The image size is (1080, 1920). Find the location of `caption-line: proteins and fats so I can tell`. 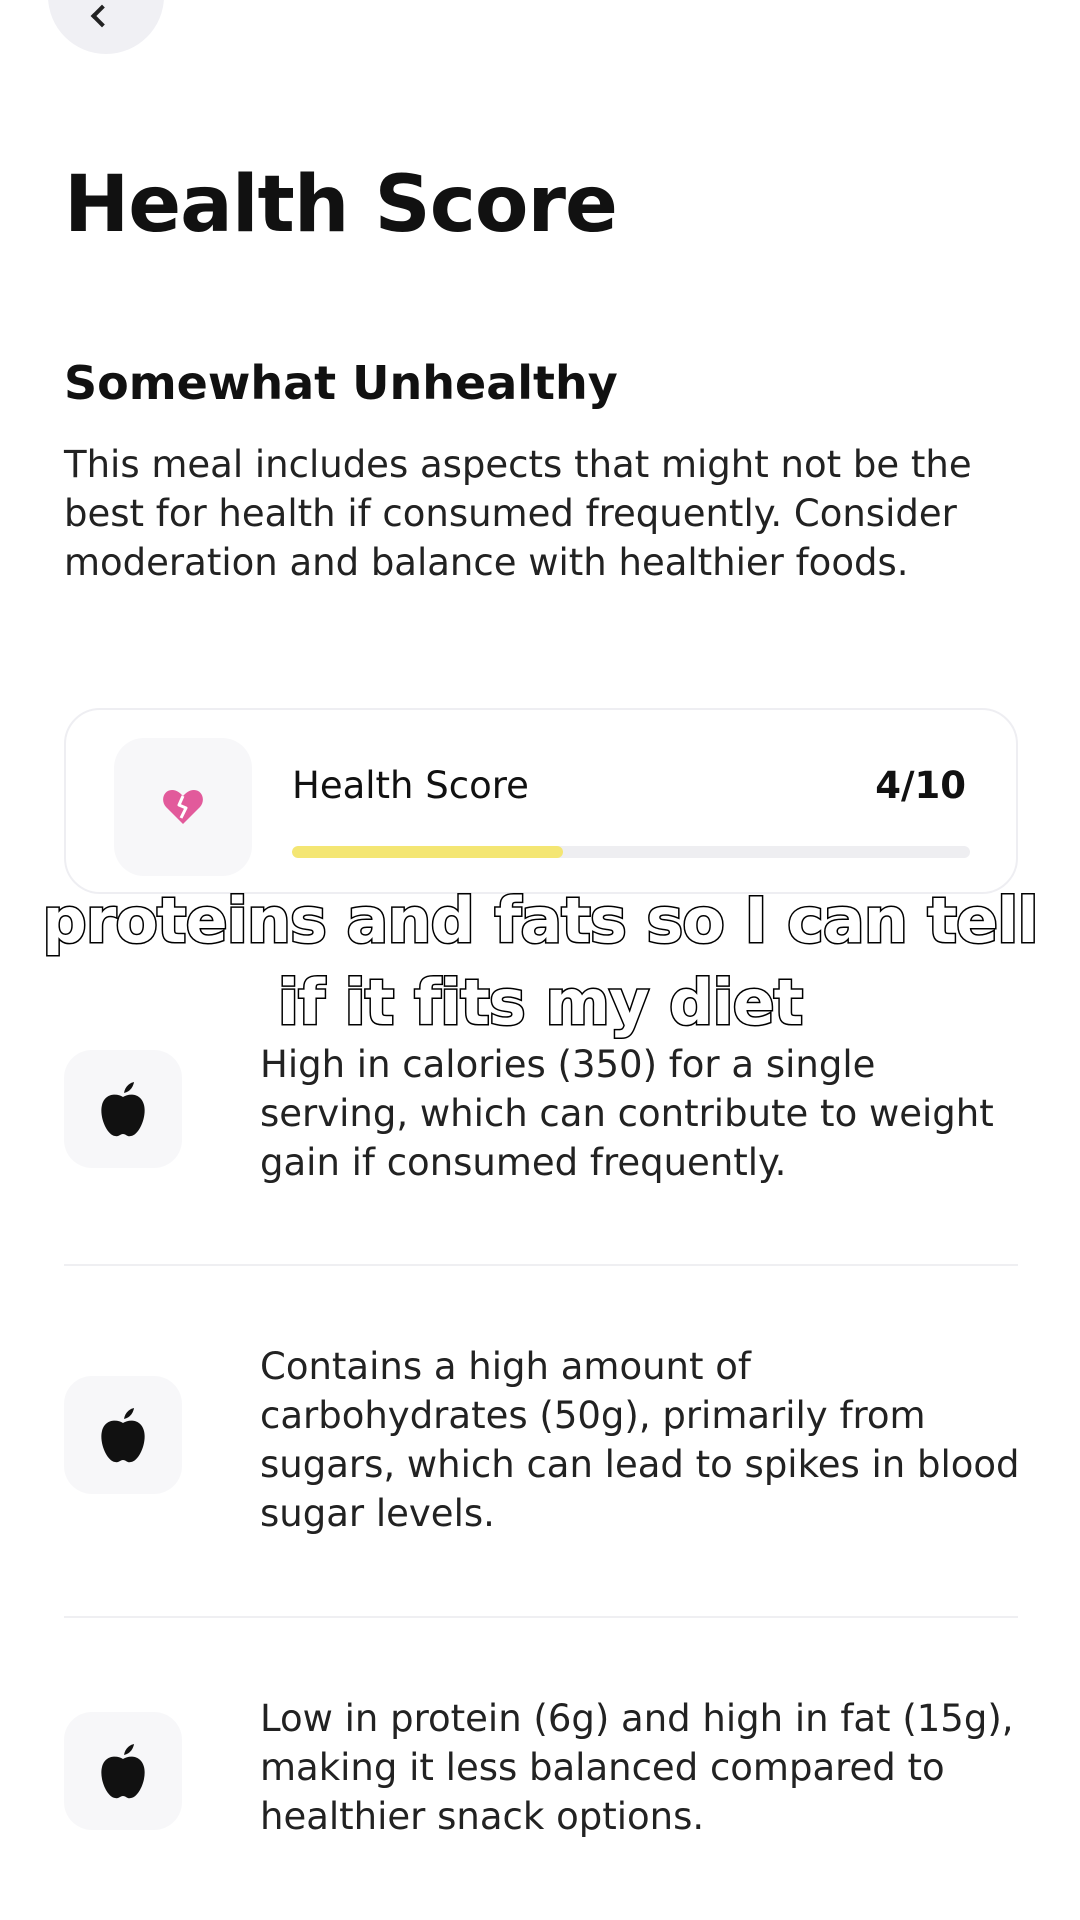

caption-line: proteins and fats so I can tell is located at coordinates (540, 921).